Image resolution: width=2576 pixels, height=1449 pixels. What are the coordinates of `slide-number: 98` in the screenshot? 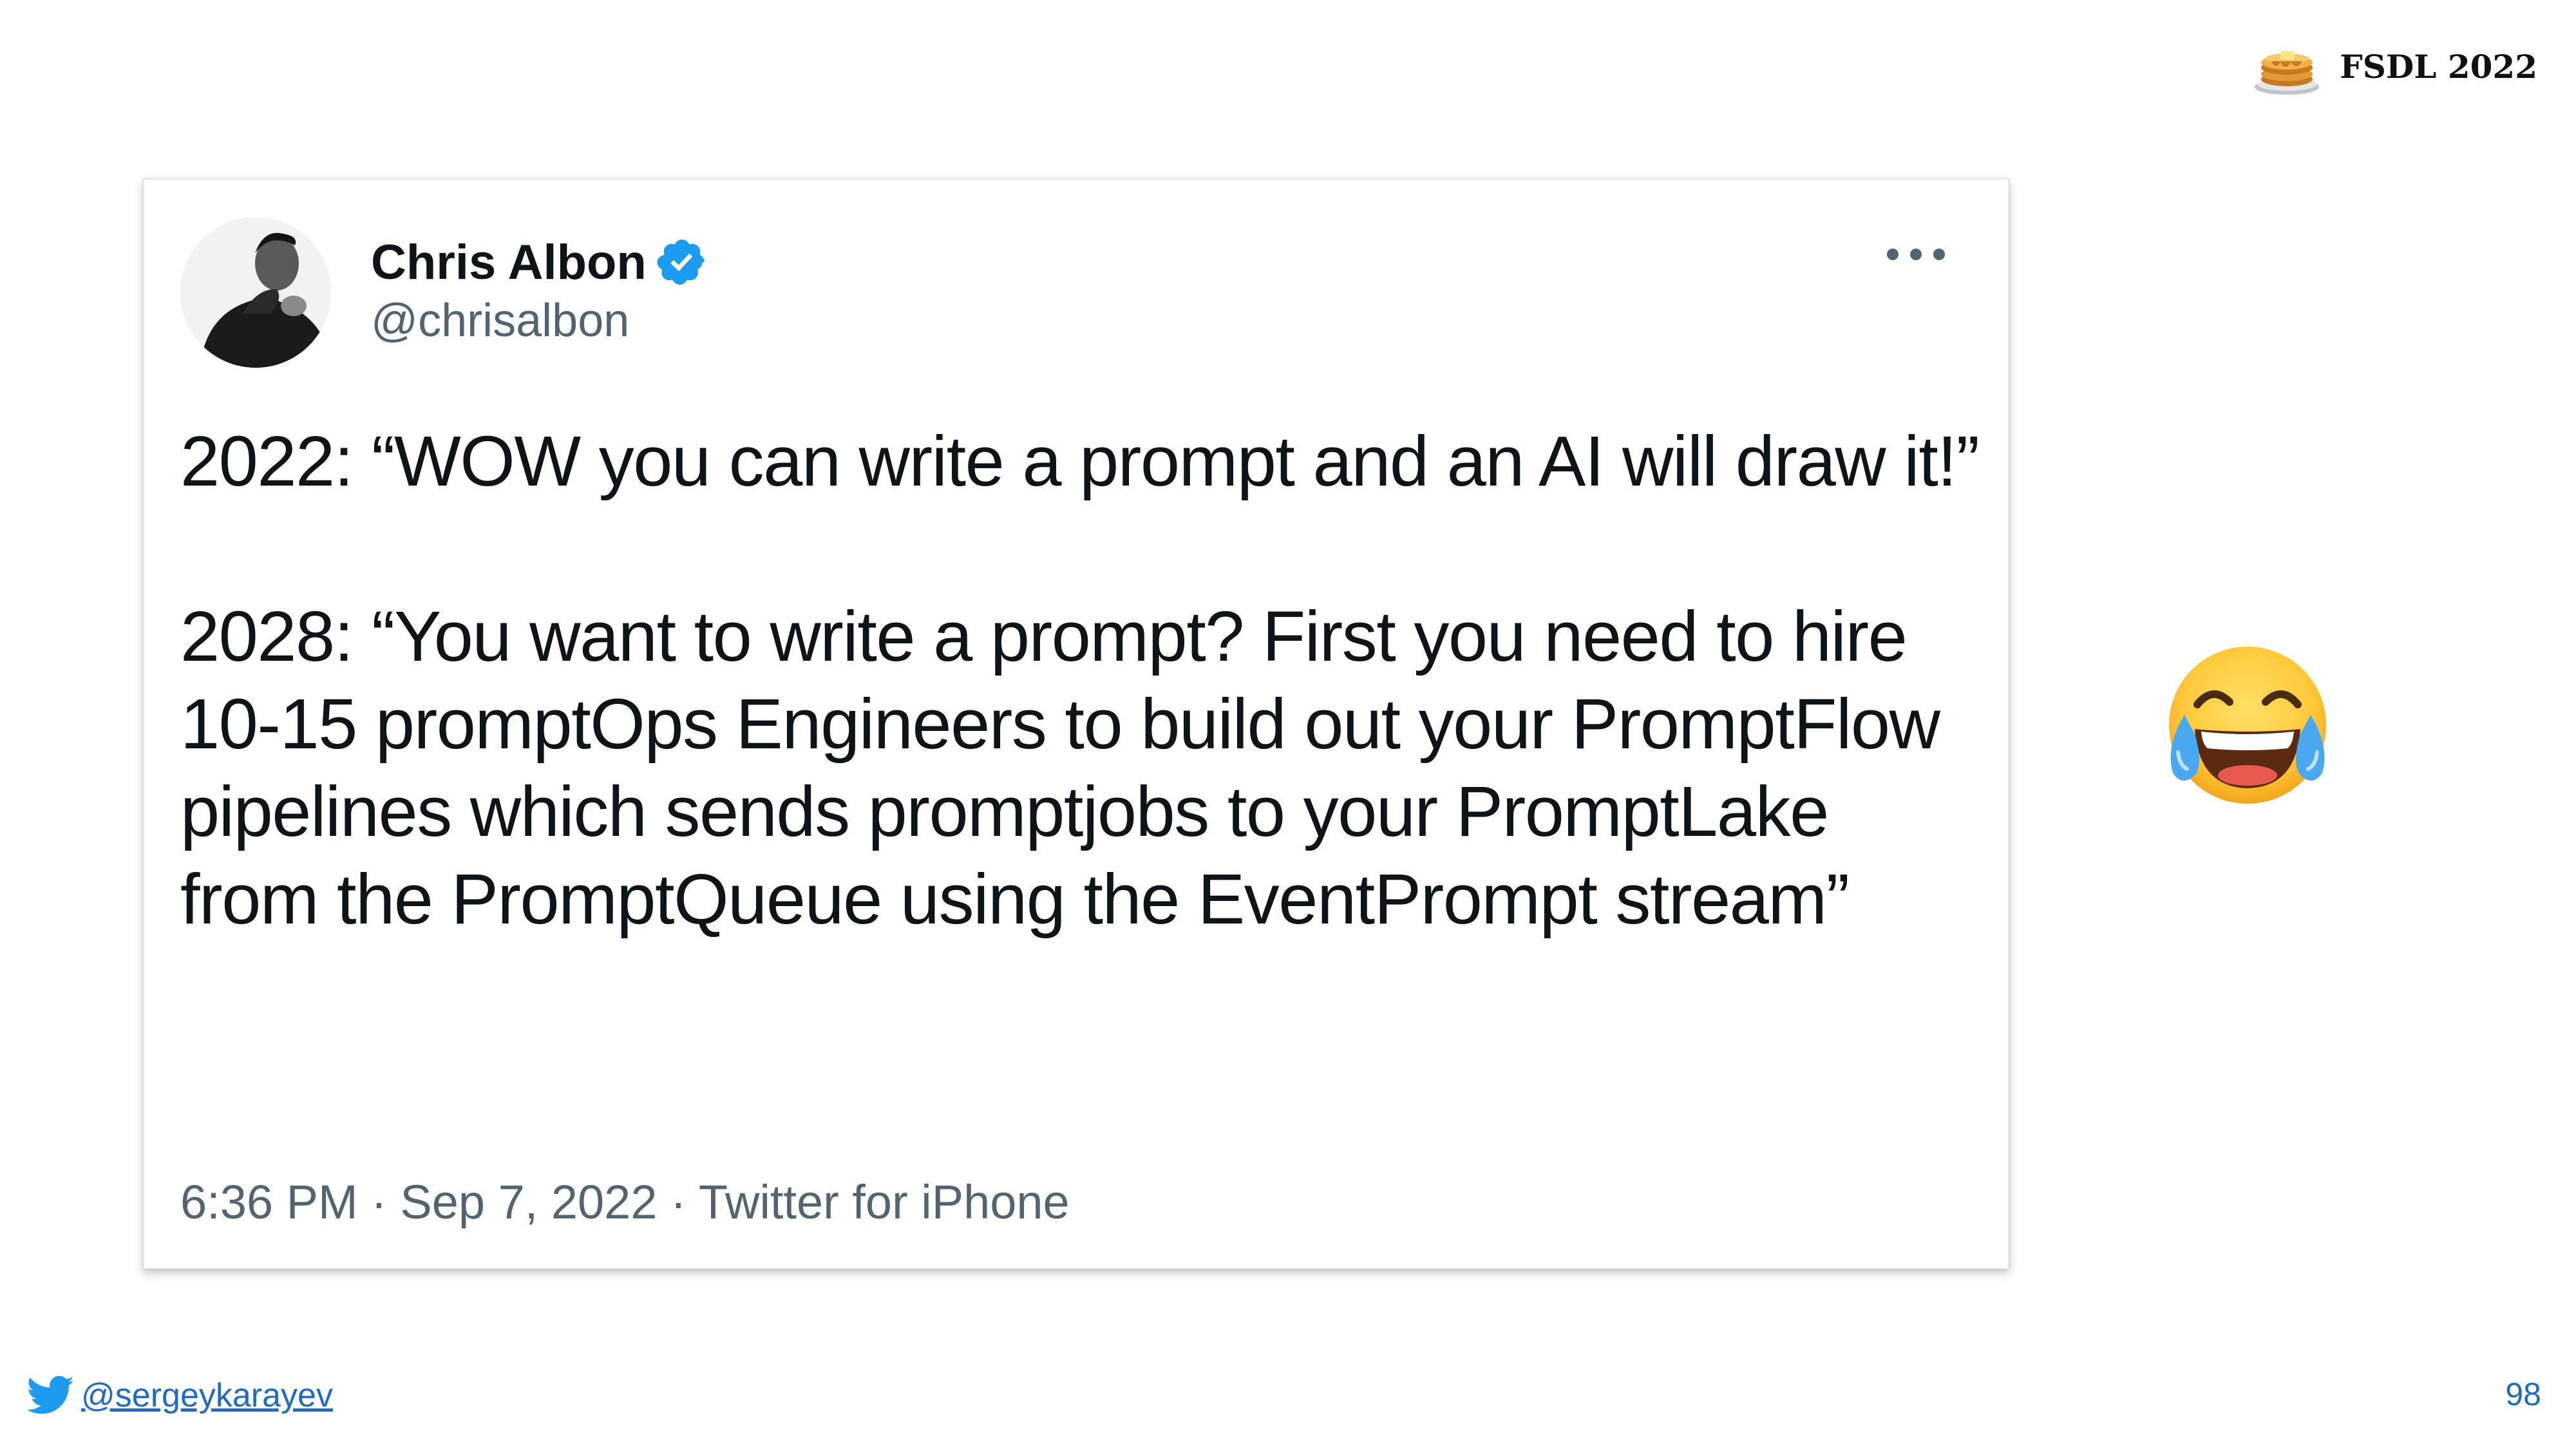 It's located at (2523, 1394).